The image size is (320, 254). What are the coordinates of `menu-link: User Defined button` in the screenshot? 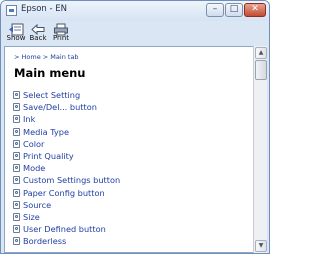 It's located at (64, 229).